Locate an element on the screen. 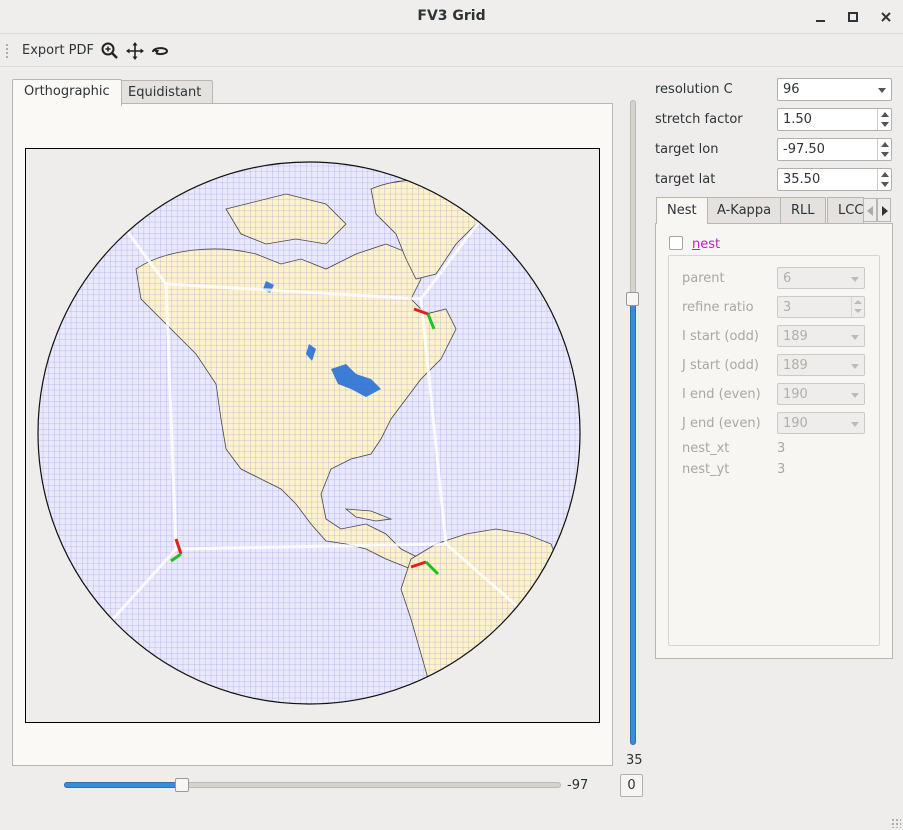 This screenshot has height=830, width=903. jstart-combo: 189 is located at coordinates (821, 365).